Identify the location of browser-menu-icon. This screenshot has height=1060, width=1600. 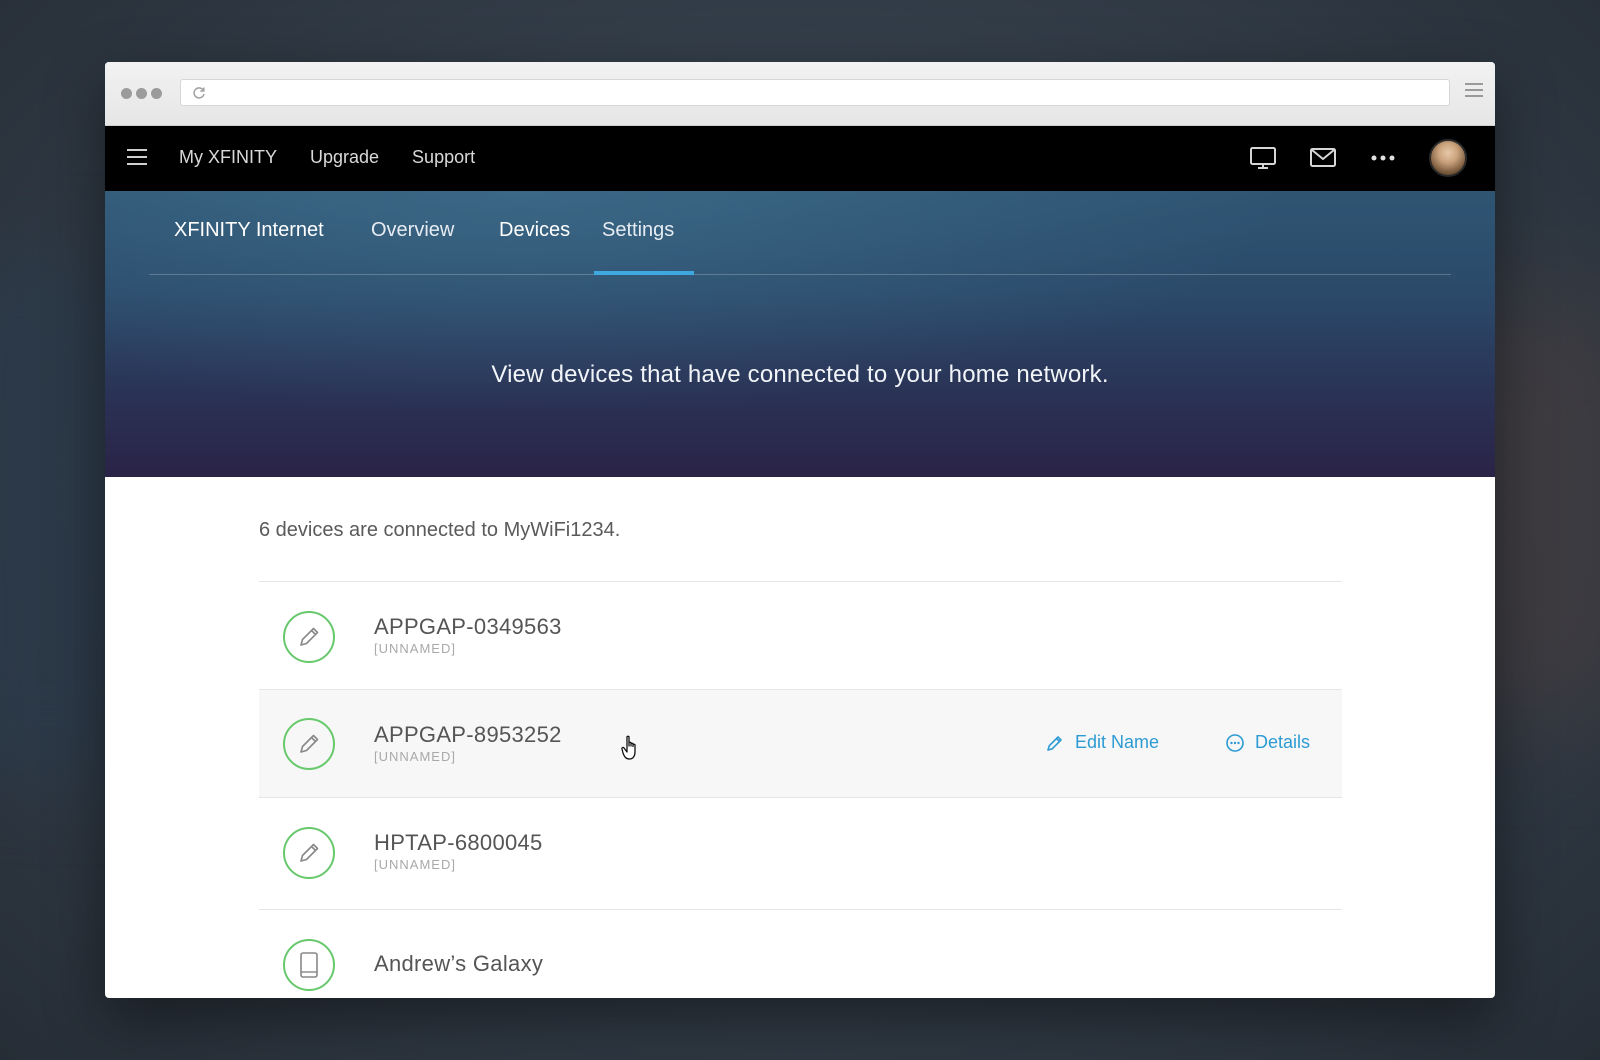
(1474, 92).